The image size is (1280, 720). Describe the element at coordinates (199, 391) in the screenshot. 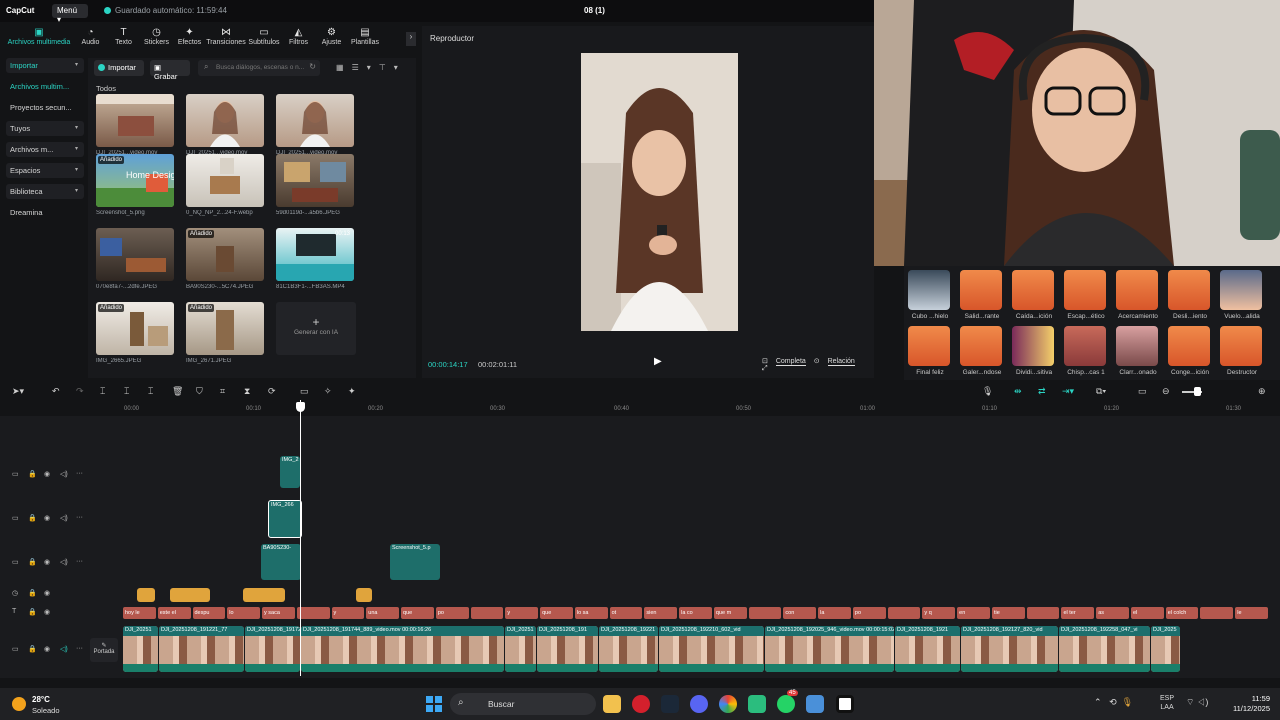

I see `shield-icon: ⛉` at that location.